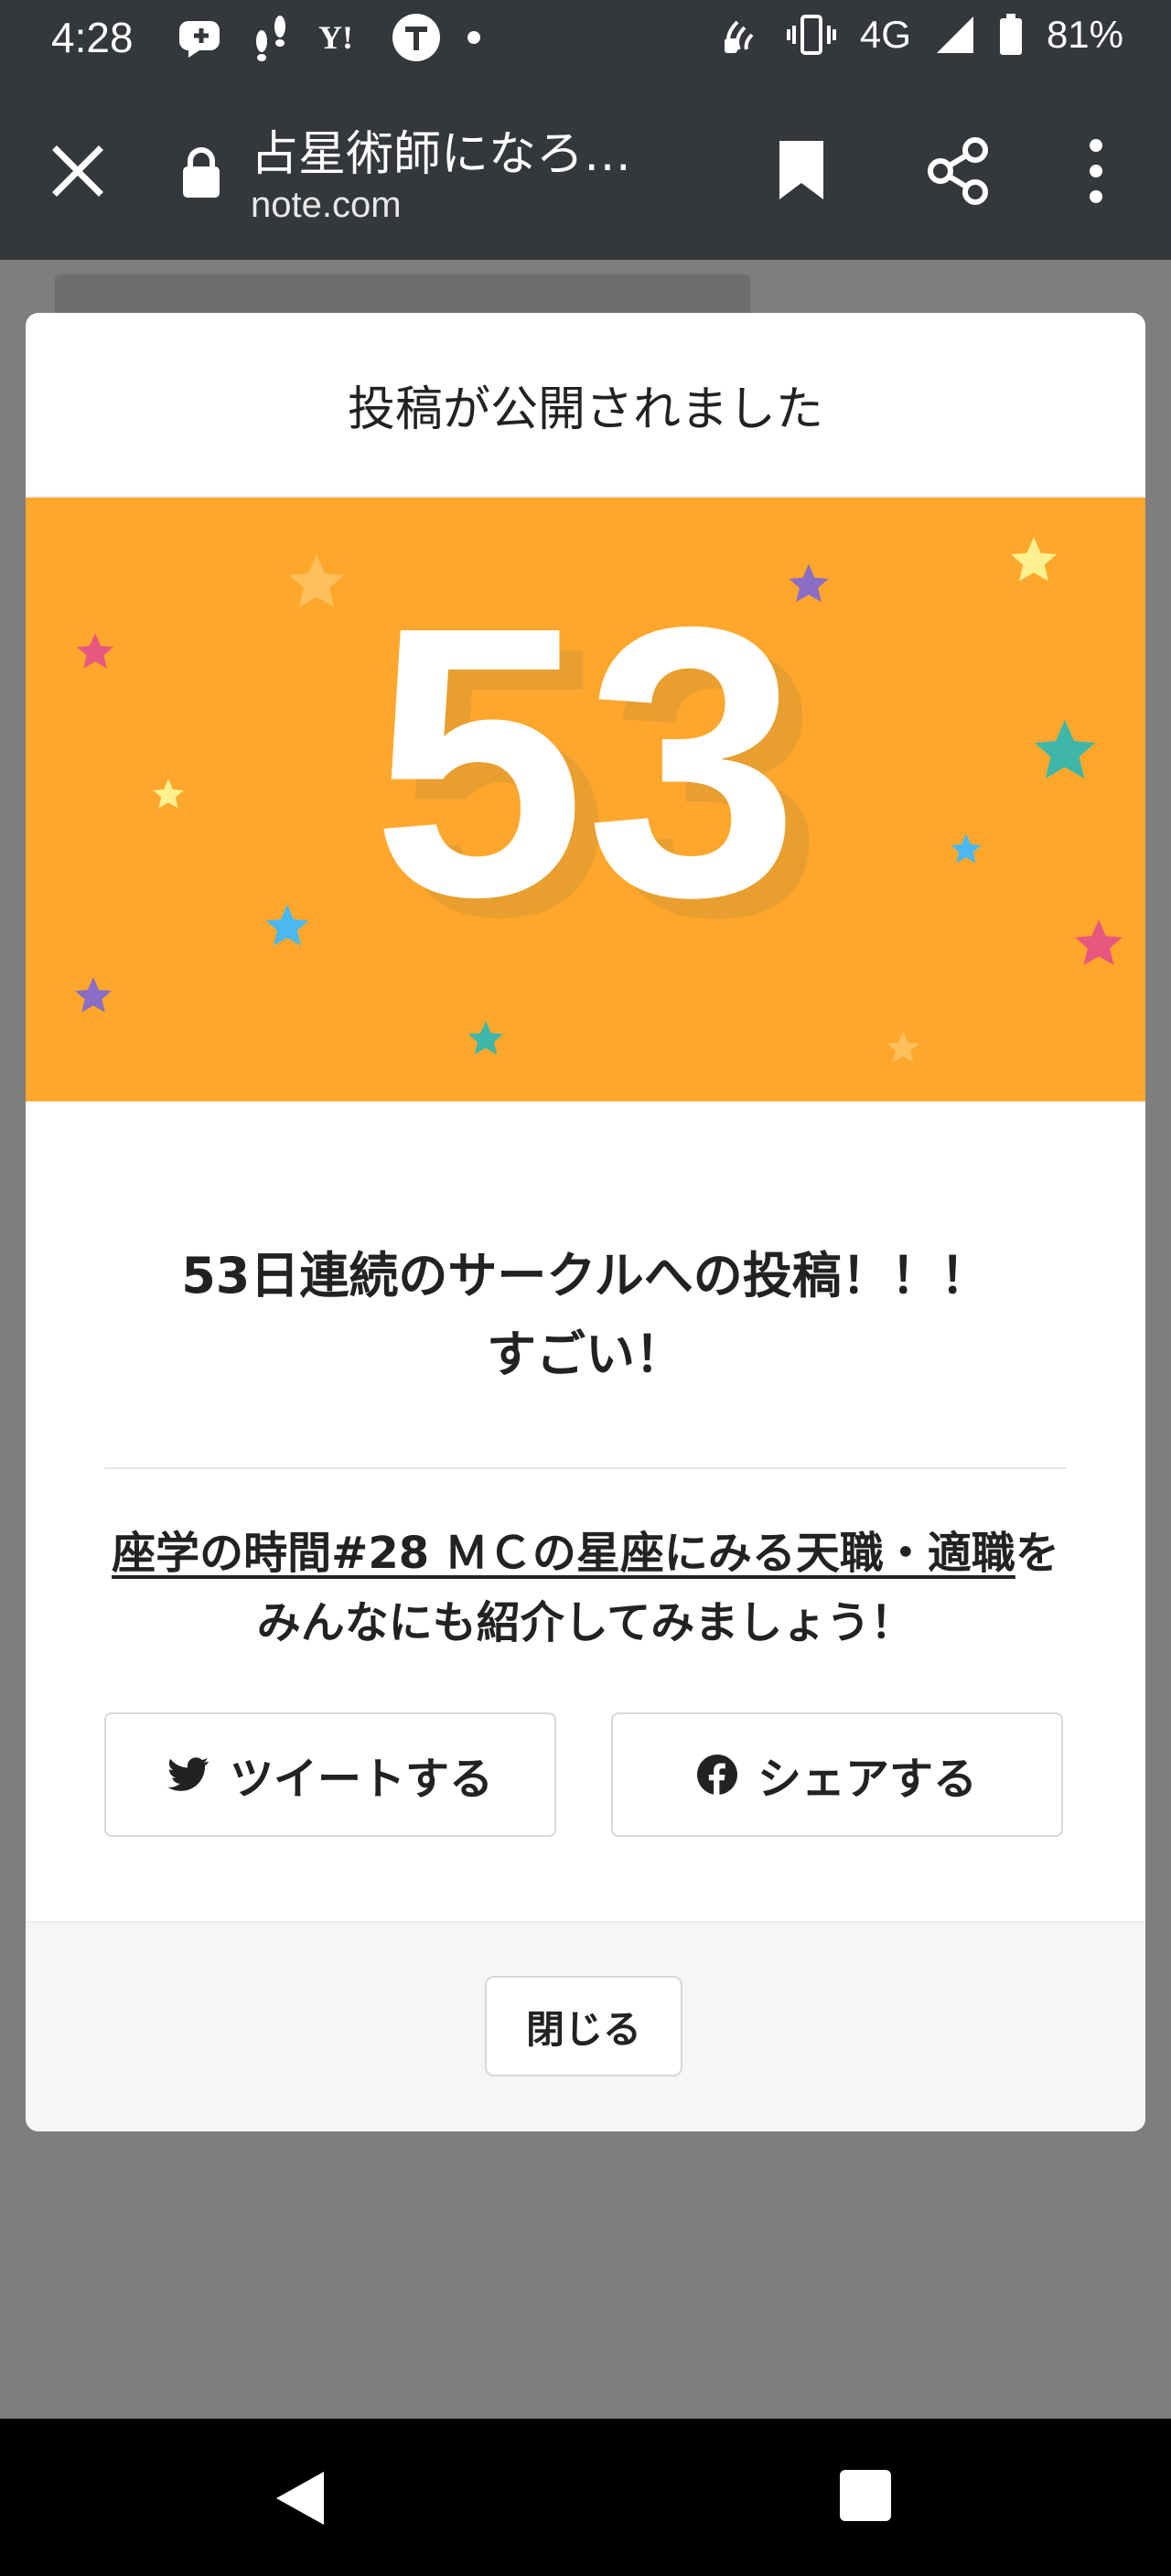 The width and height of the screenshot is (1171, 2576). What do you see at coordinates (563, 1553) in the screenshot?
I see `article-link: 座学の時間#28 ＭＣの星座にみる天職・適職` at bounding box center [563, 1553].